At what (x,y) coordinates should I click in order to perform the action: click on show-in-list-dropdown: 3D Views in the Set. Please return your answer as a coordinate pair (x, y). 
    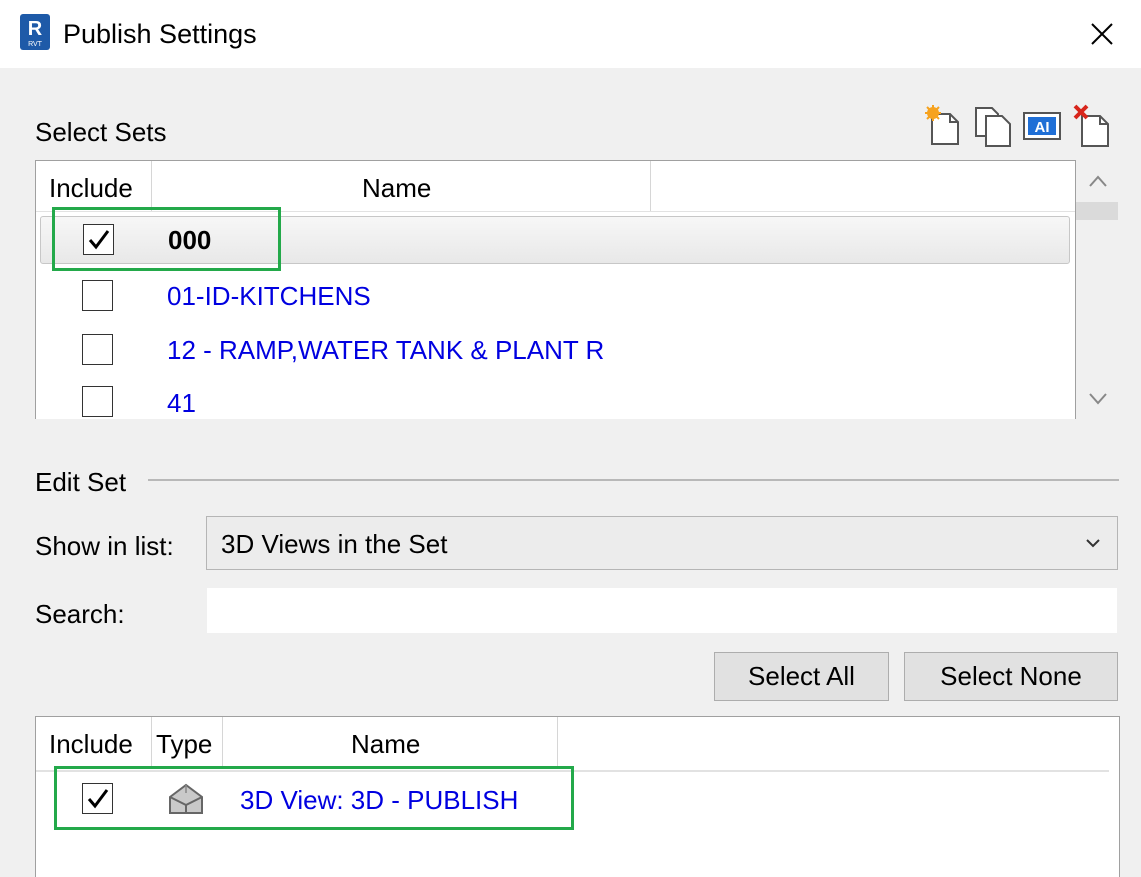
    Looking at the image, I should click on (662, 543).